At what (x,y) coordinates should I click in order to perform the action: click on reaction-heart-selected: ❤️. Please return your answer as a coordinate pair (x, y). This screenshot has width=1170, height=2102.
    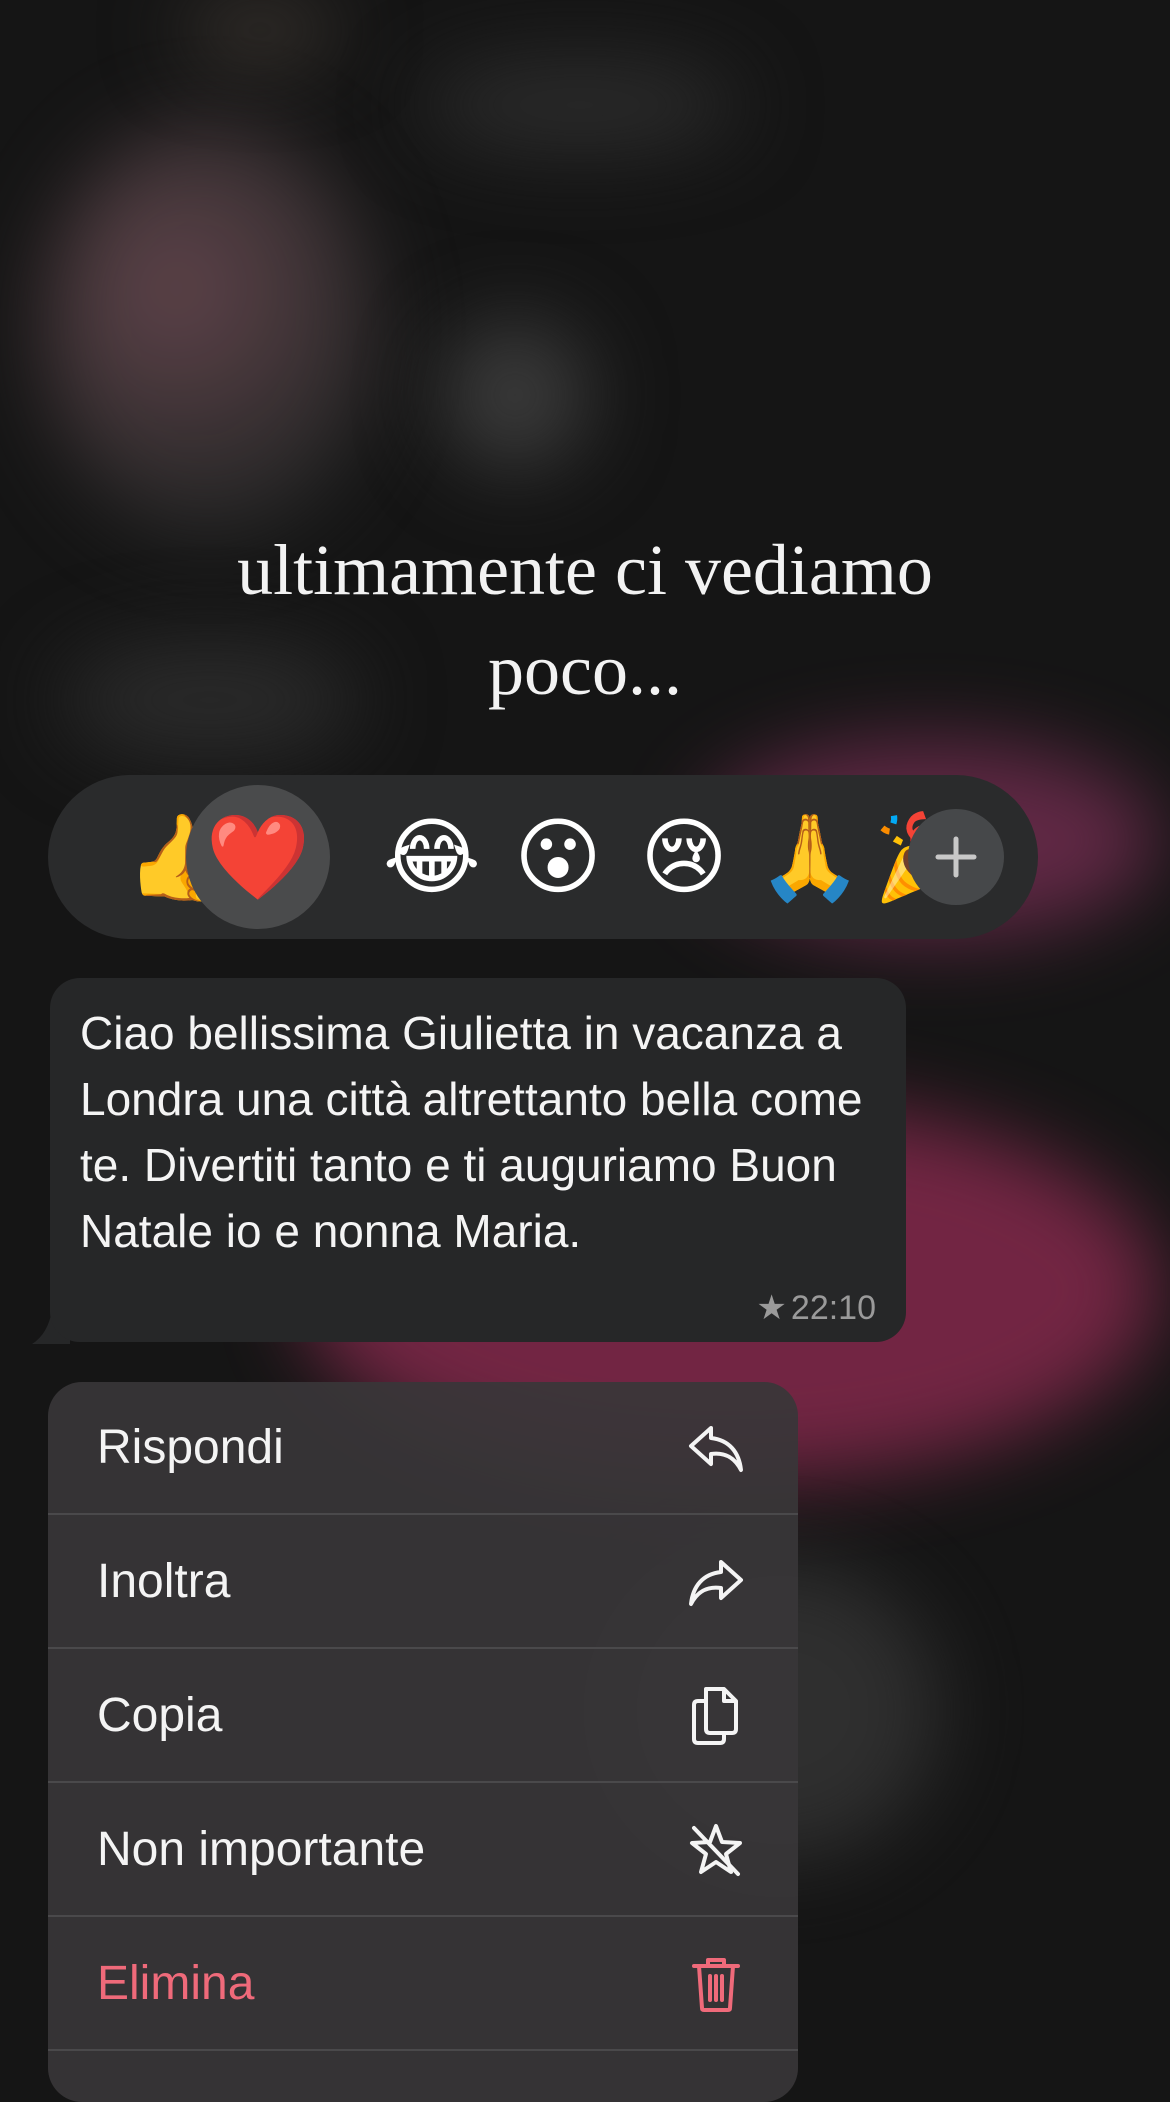
    Looking at the image, I should click on (258, 857).